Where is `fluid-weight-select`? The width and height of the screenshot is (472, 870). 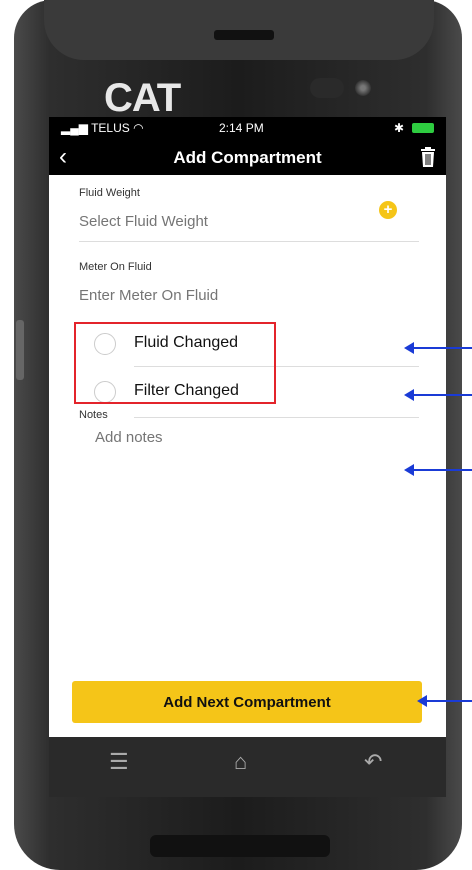
fluid-weight-select is located at coordinates (249, 221).